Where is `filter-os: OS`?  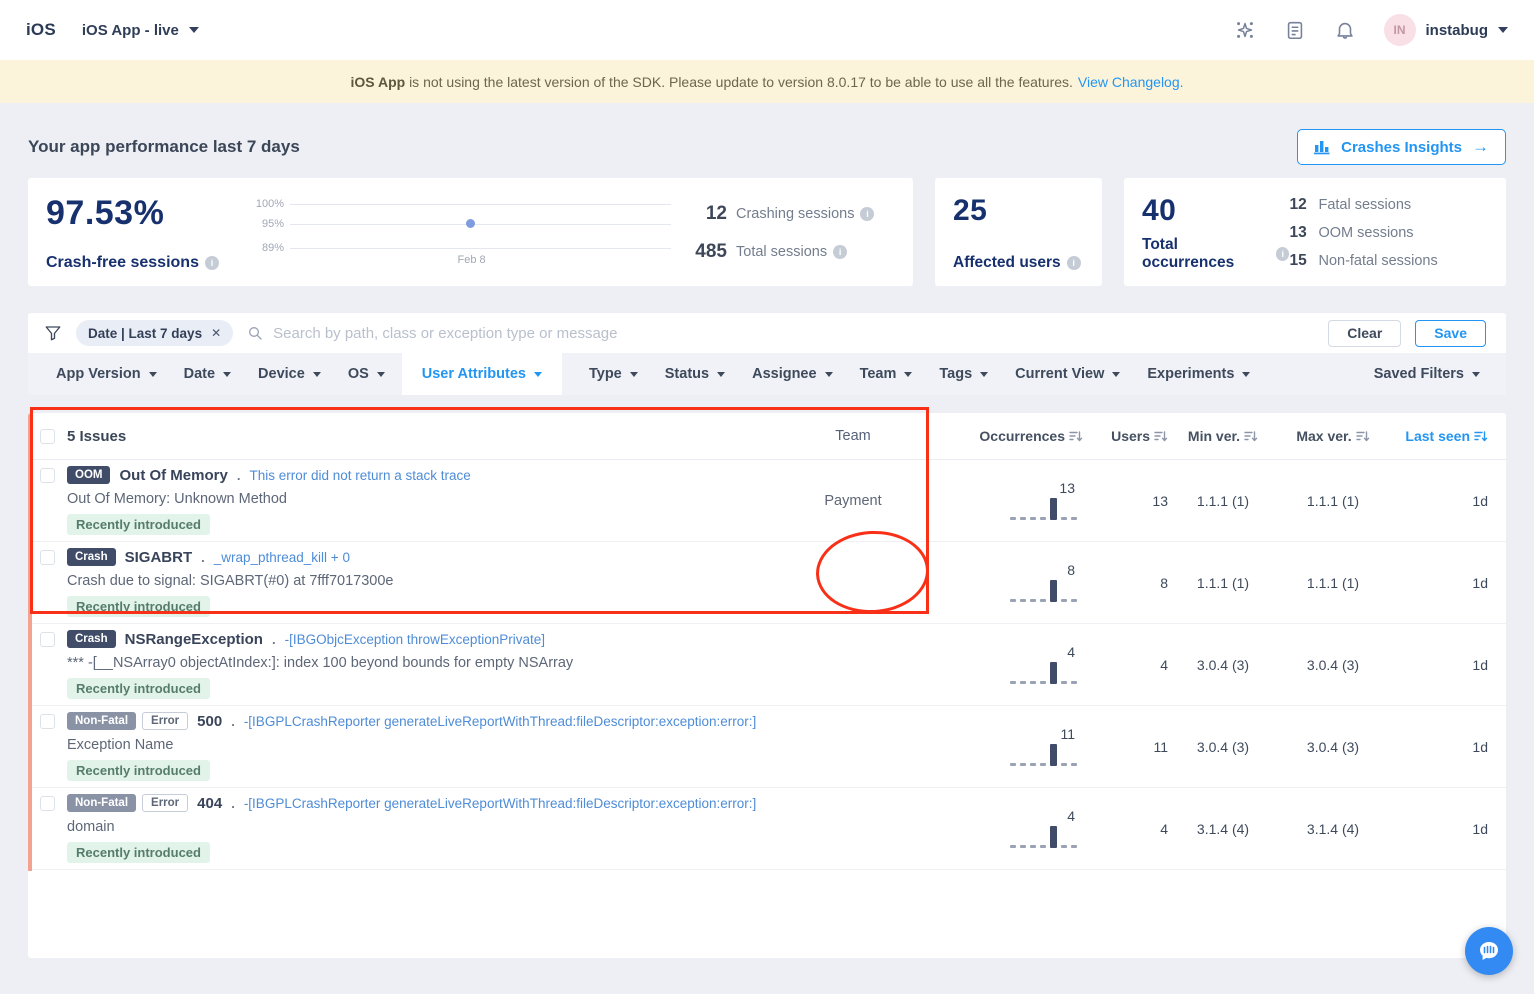 filter-os: OS is located at coordinates (366, 374).